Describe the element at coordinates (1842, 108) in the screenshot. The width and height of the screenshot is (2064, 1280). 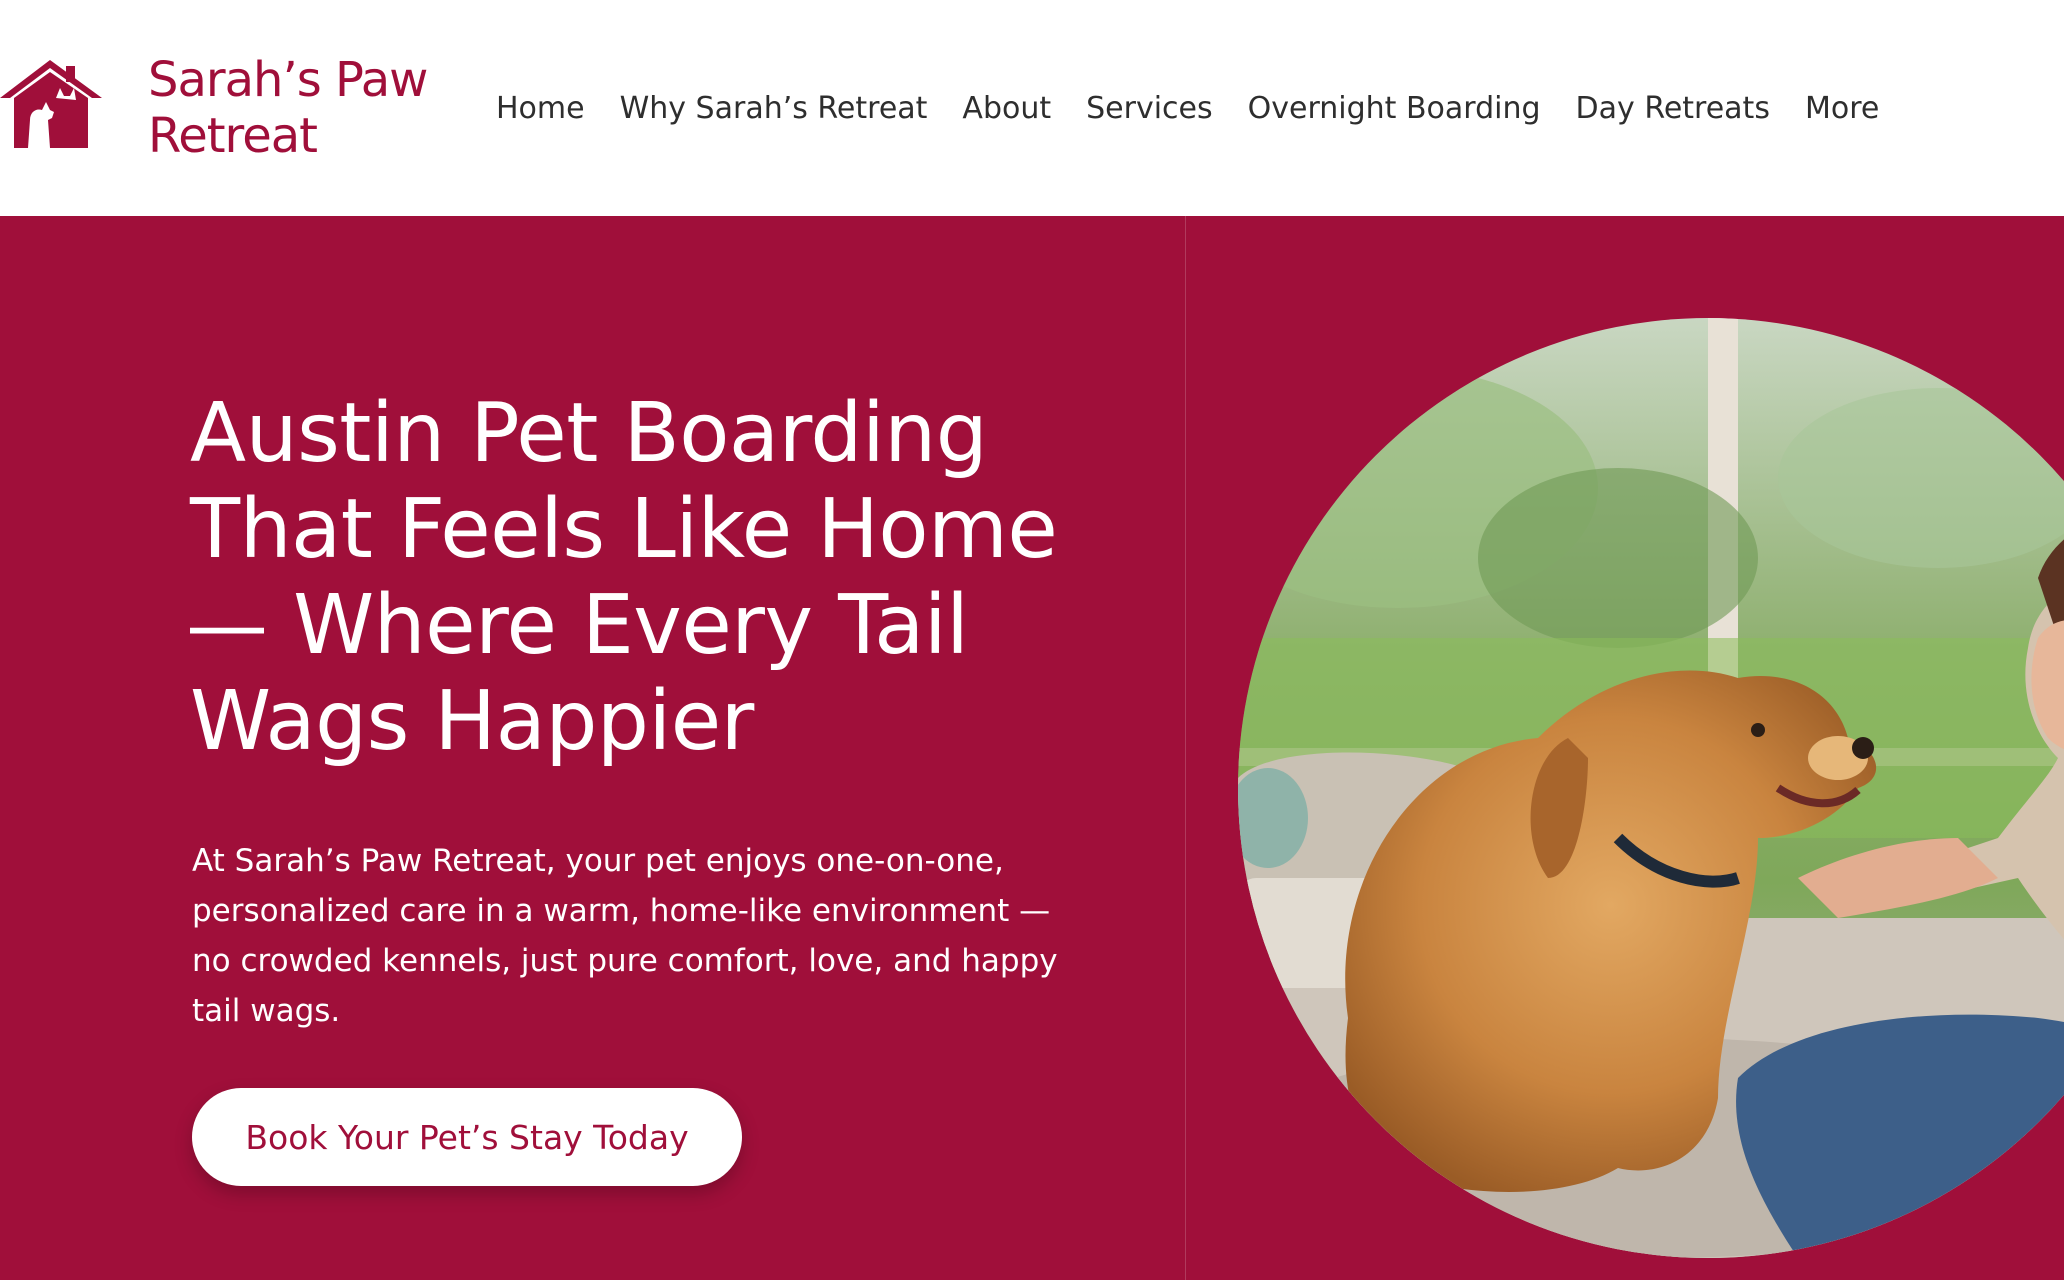
I see `nav-more: More` at that location.